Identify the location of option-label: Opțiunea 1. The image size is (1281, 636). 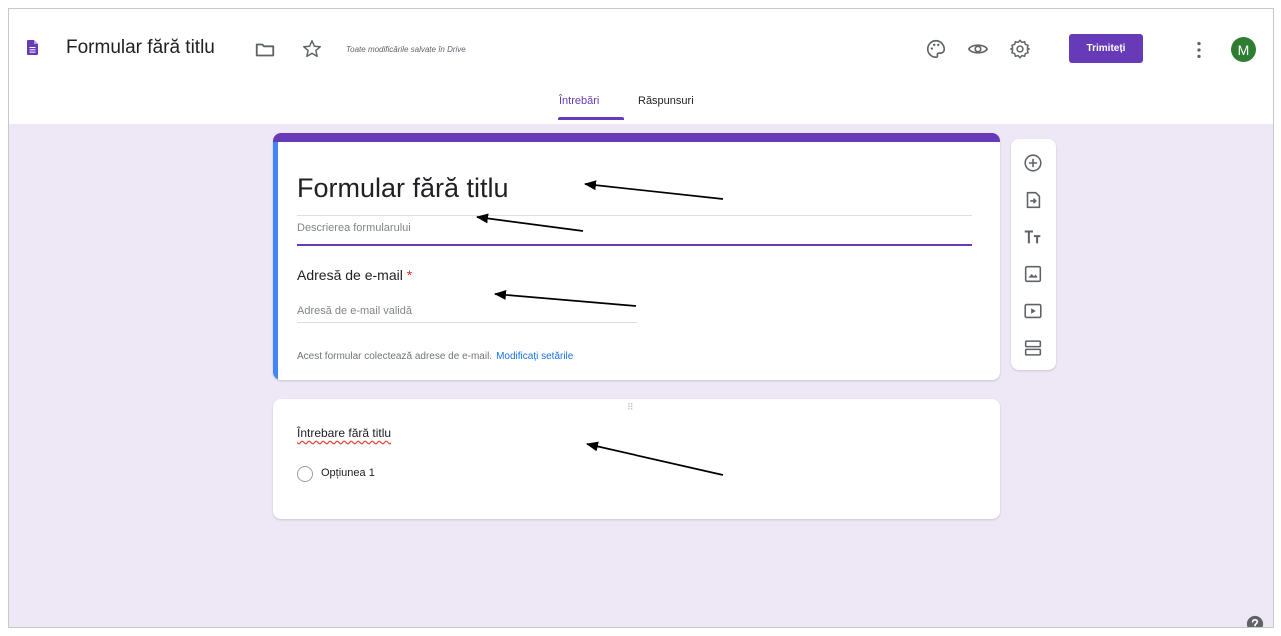
(348, 473).